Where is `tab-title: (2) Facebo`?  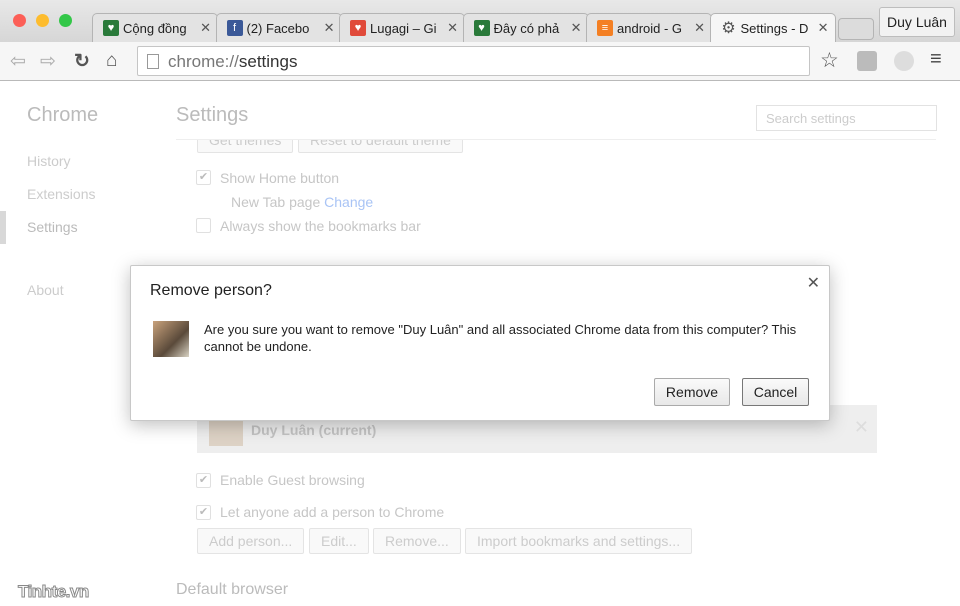
tab-title: (2) Facebo is located at coordinates (278, 28).